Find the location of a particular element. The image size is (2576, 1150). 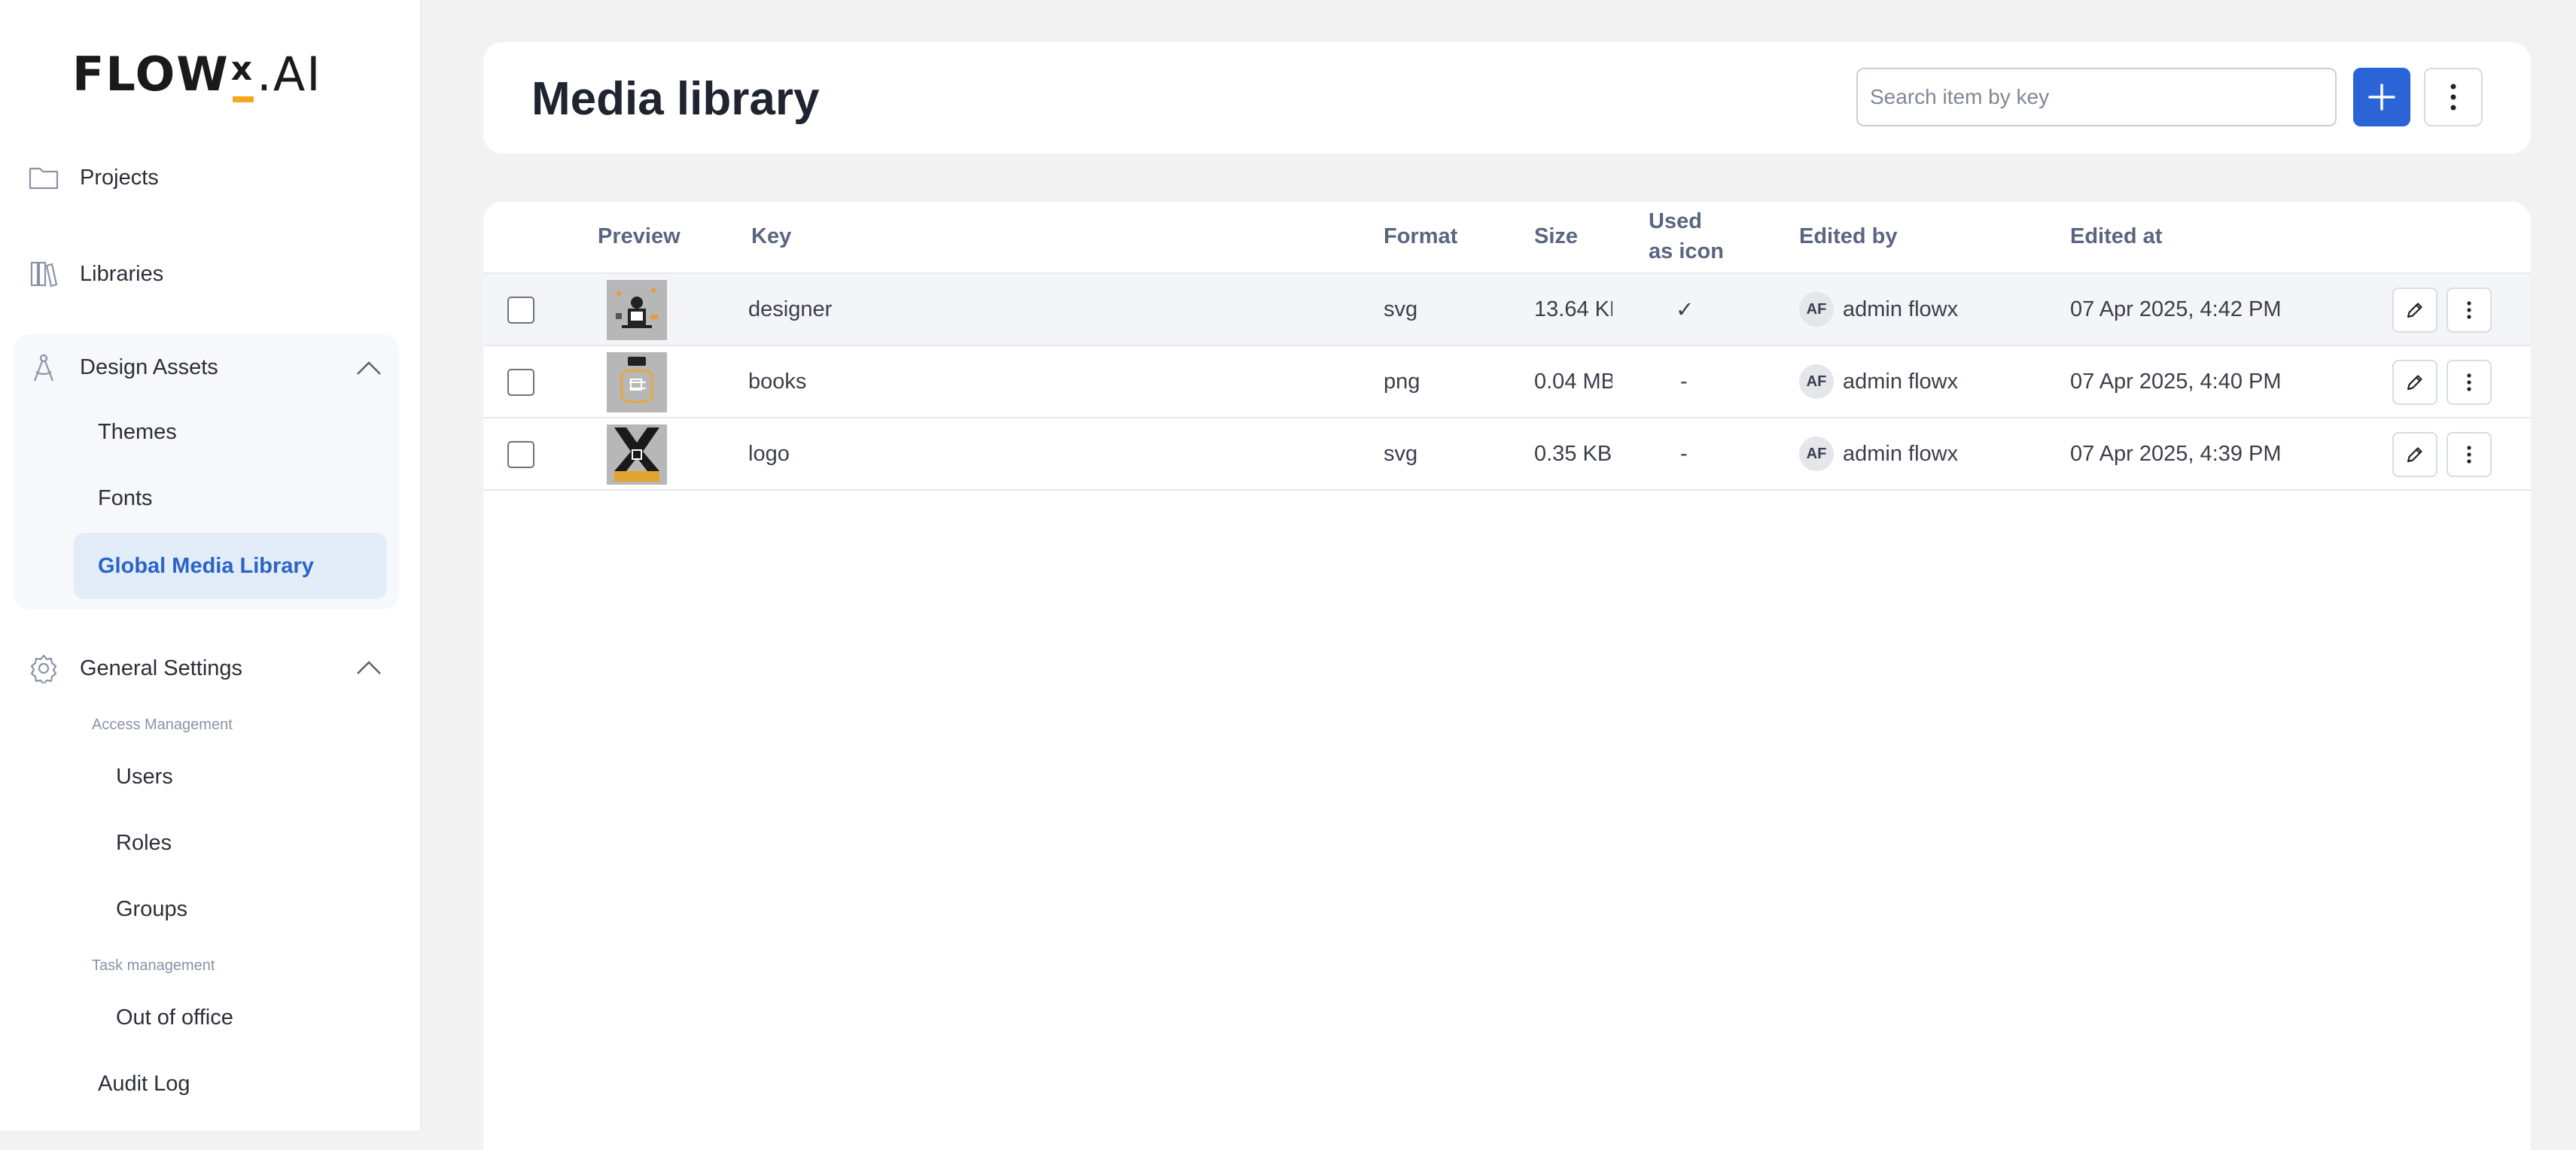

gear-icon is located at coordinates (44, 668).